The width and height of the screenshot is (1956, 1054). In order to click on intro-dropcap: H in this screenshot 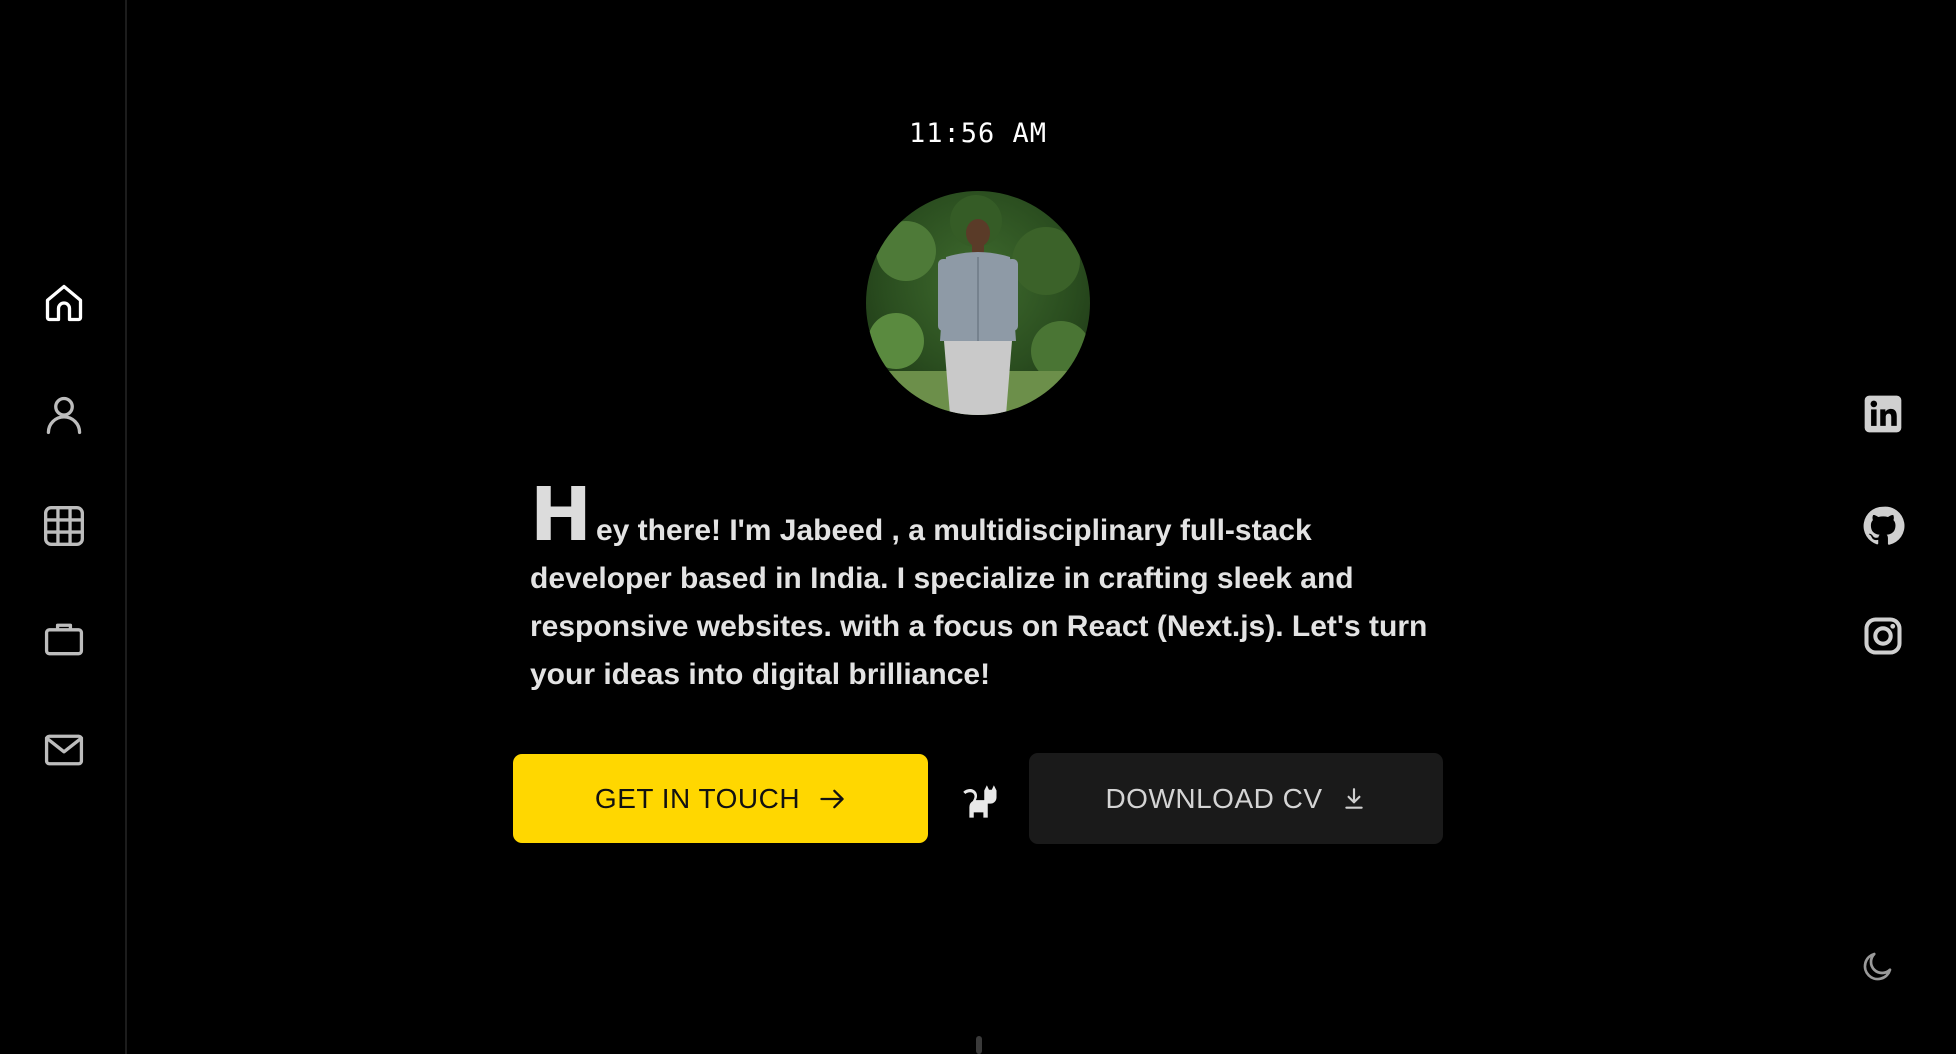, I will do `click(561, 515)`.